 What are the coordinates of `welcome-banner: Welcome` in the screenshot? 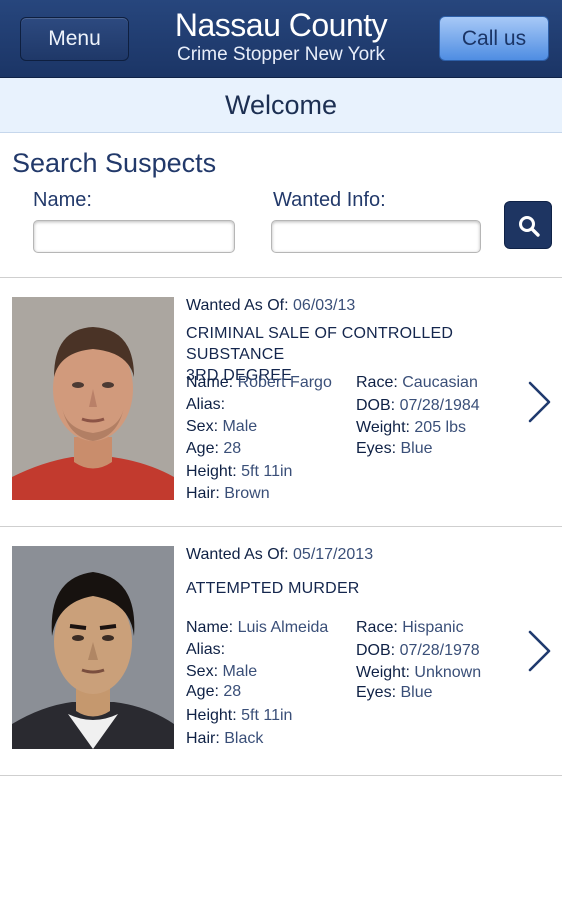 It's located at (281, 105).